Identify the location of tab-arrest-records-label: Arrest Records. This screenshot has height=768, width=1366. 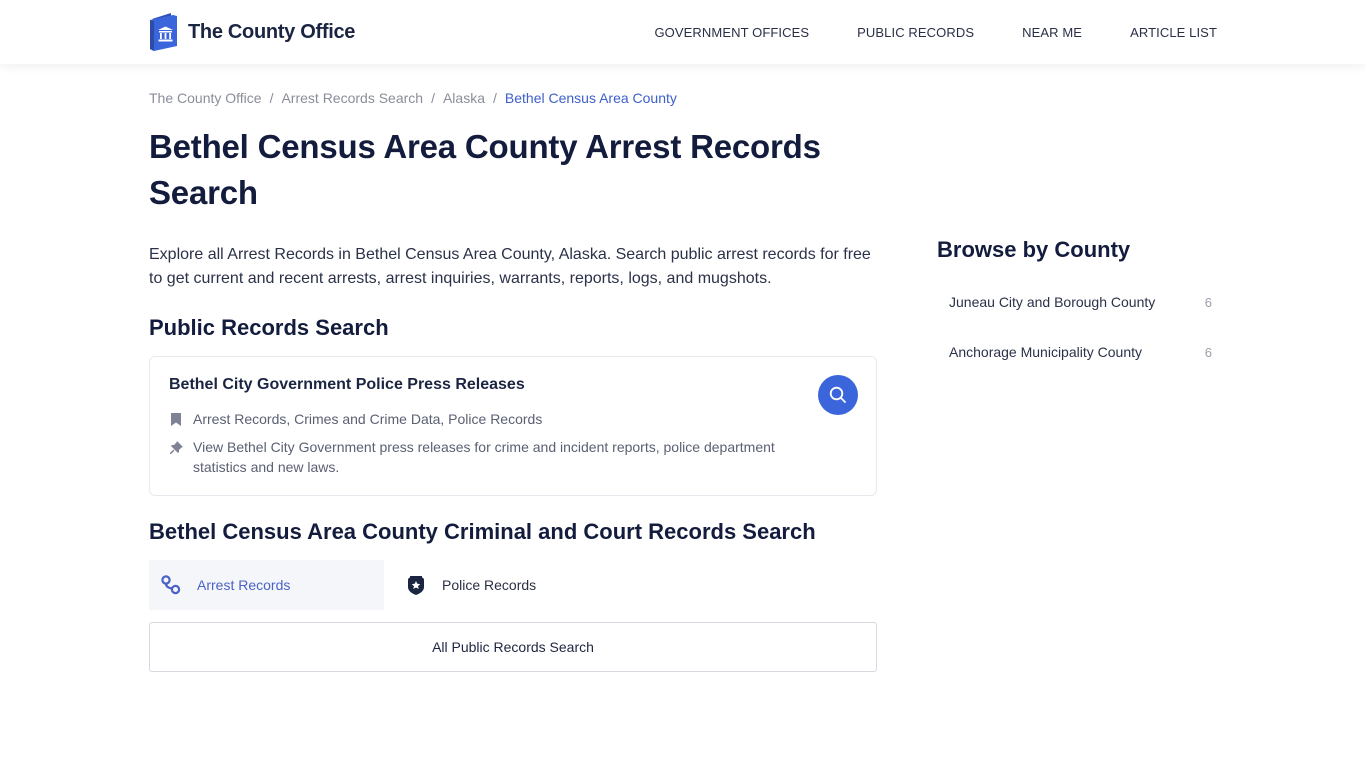
(244, 585).